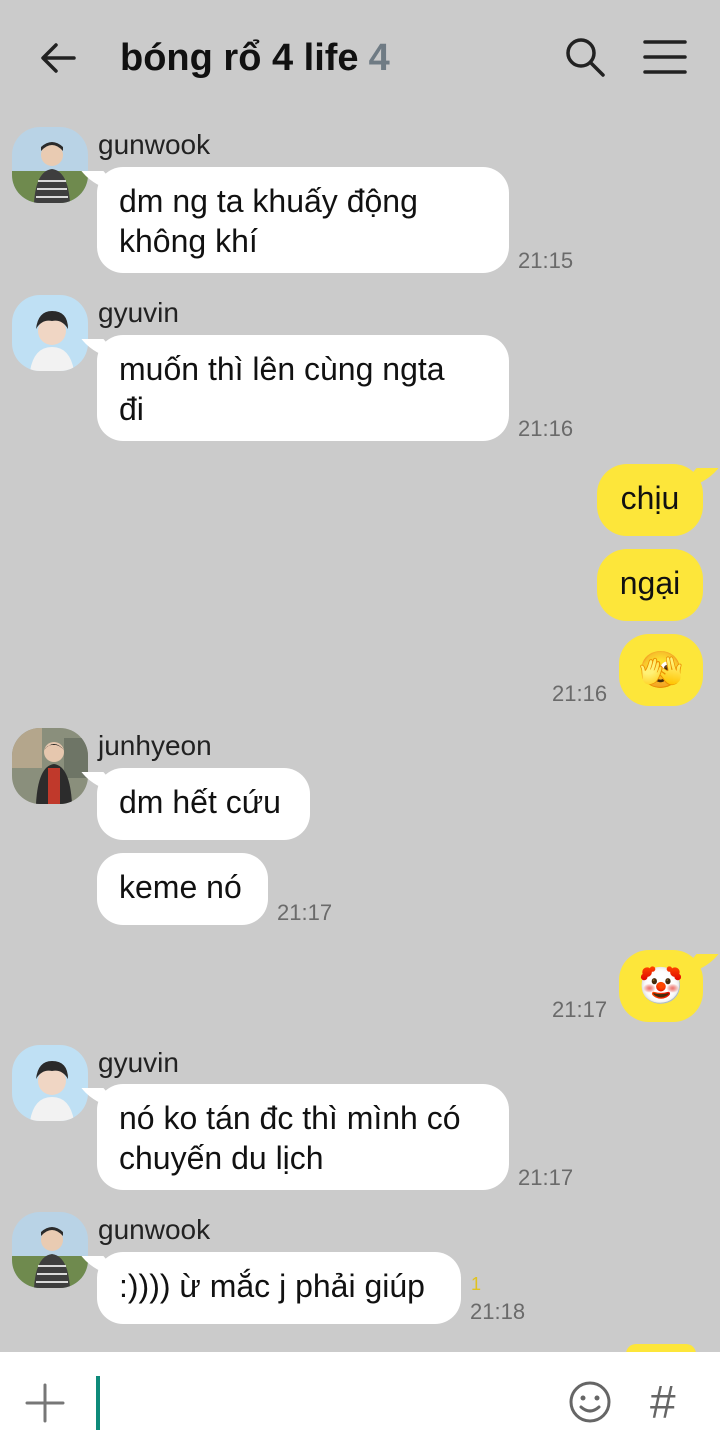 The image size is (720, 1456). What do you see at coordinates (155, 745) in the screenshot?
I see `sender-name: junhyeon` at bounding box center [155, 745].